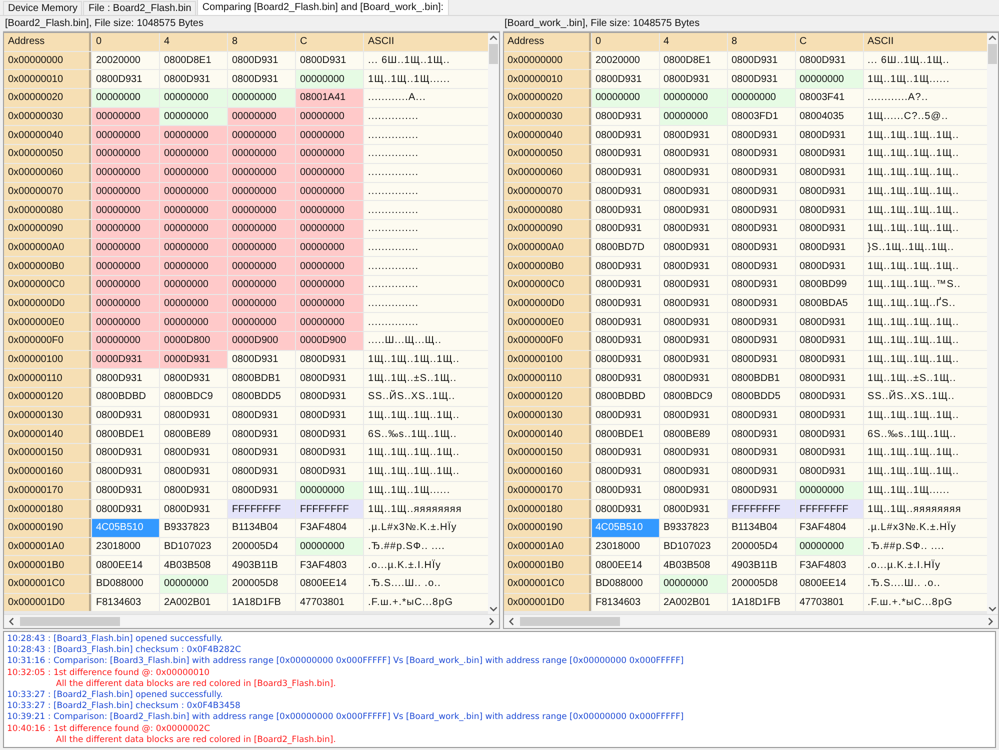 This screenshot has width=999, height=750. What do you see at coordinates (193, 527) in the screenshot?
I see `hex-cell: B9337823` at bounding box center [193, 527].